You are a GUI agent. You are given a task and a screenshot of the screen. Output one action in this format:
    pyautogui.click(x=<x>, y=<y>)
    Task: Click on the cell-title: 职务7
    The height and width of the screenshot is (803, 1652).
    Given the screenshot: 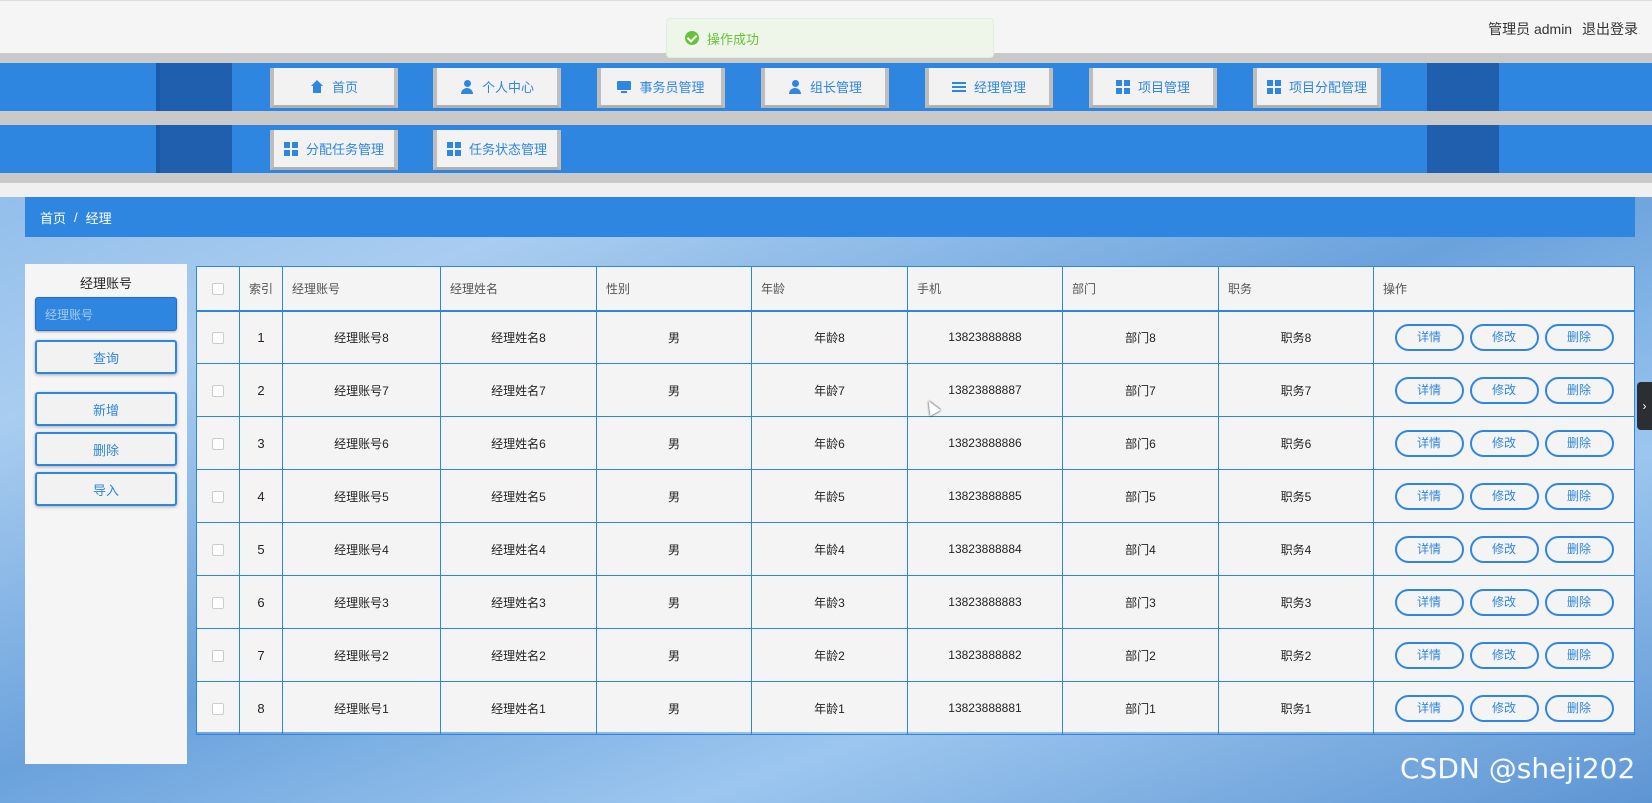 What is the action you would take?
    pyautogui.click(x=1296, y=390)
    